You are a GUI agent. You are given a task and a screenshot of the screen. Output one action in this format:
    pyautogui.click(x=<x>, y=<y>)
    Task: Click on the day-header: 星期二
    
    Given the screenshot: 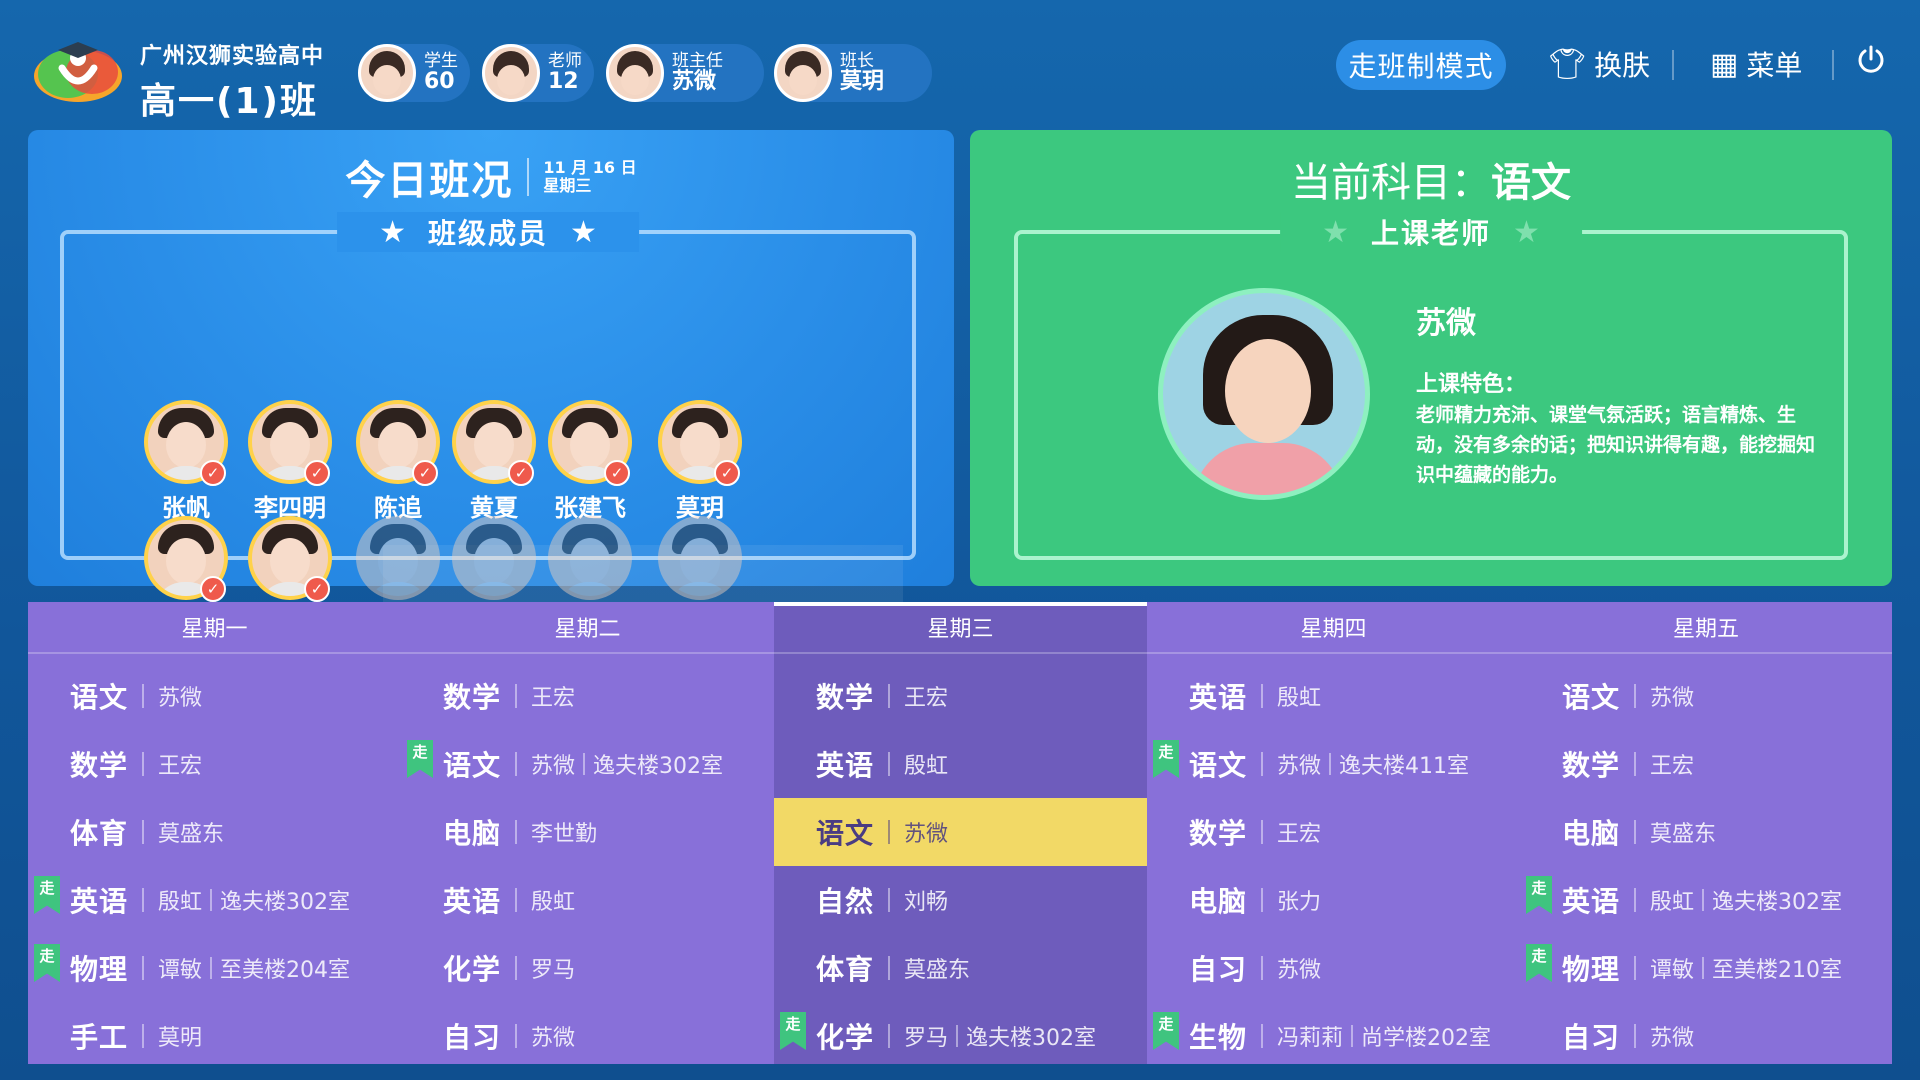 What is the action you would take?
    pyautogui.click(x=587, y=628)
    